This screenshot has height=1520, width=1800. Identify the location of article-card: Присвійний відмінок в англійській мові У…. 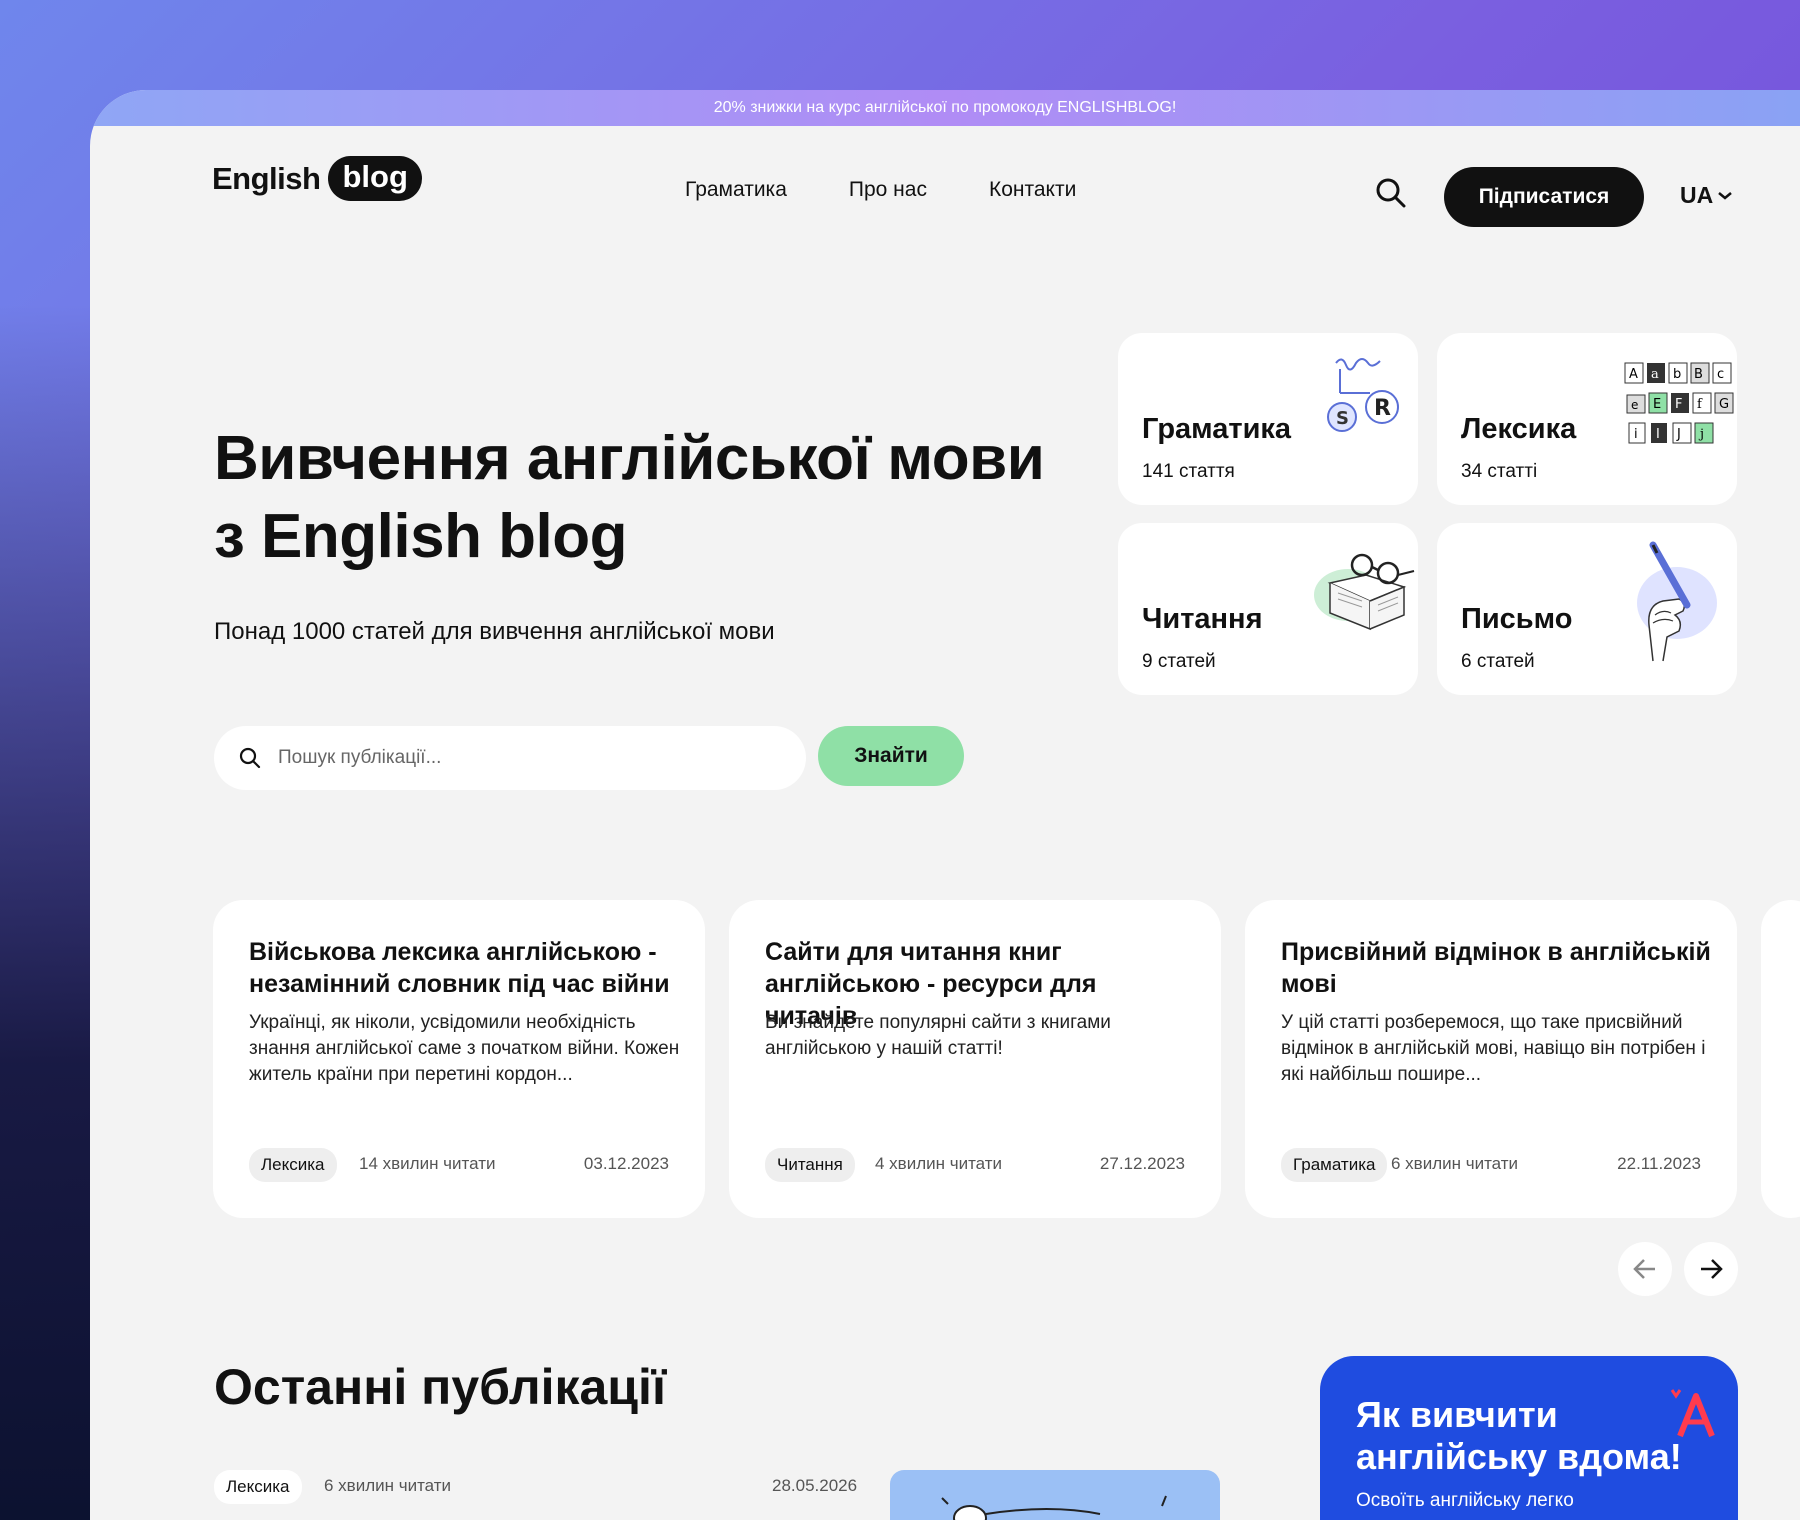
(1491, 1059).